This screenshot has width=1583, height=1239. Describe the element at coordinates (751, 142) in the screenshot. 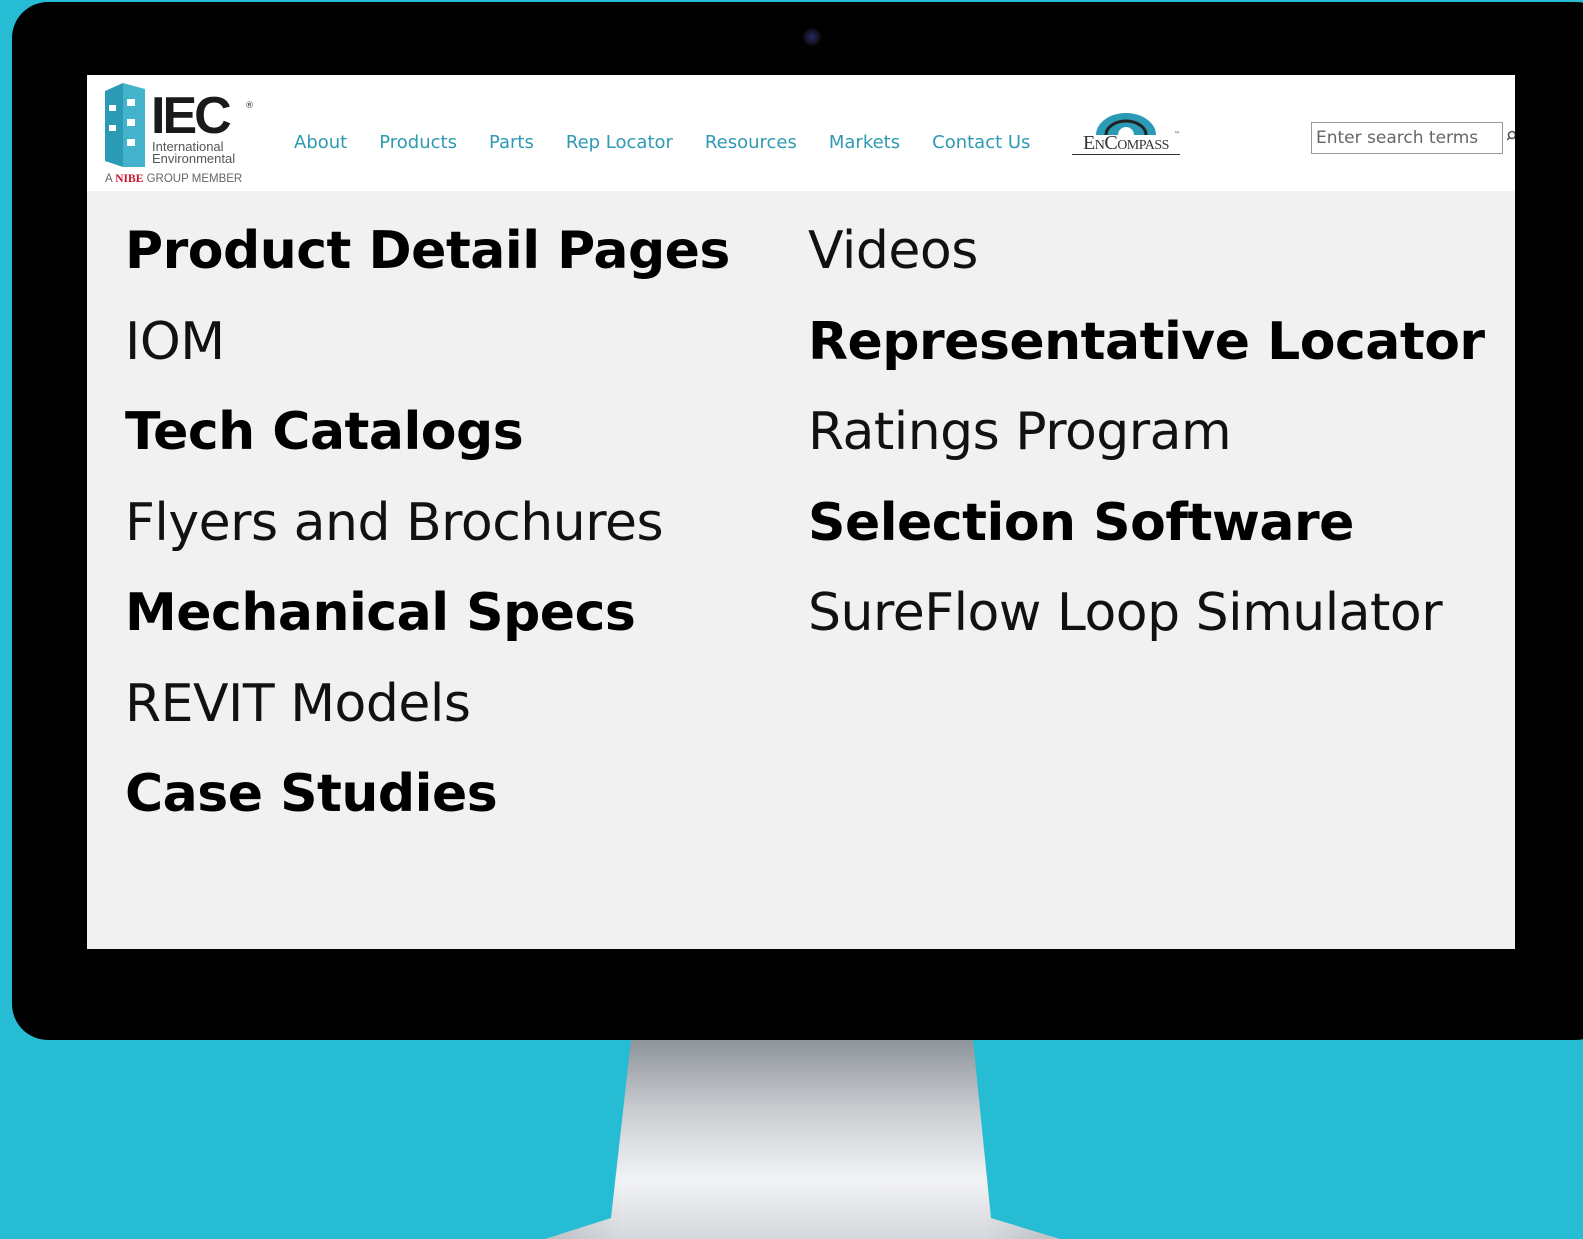

I see `nav-resources: Resources` at that location.